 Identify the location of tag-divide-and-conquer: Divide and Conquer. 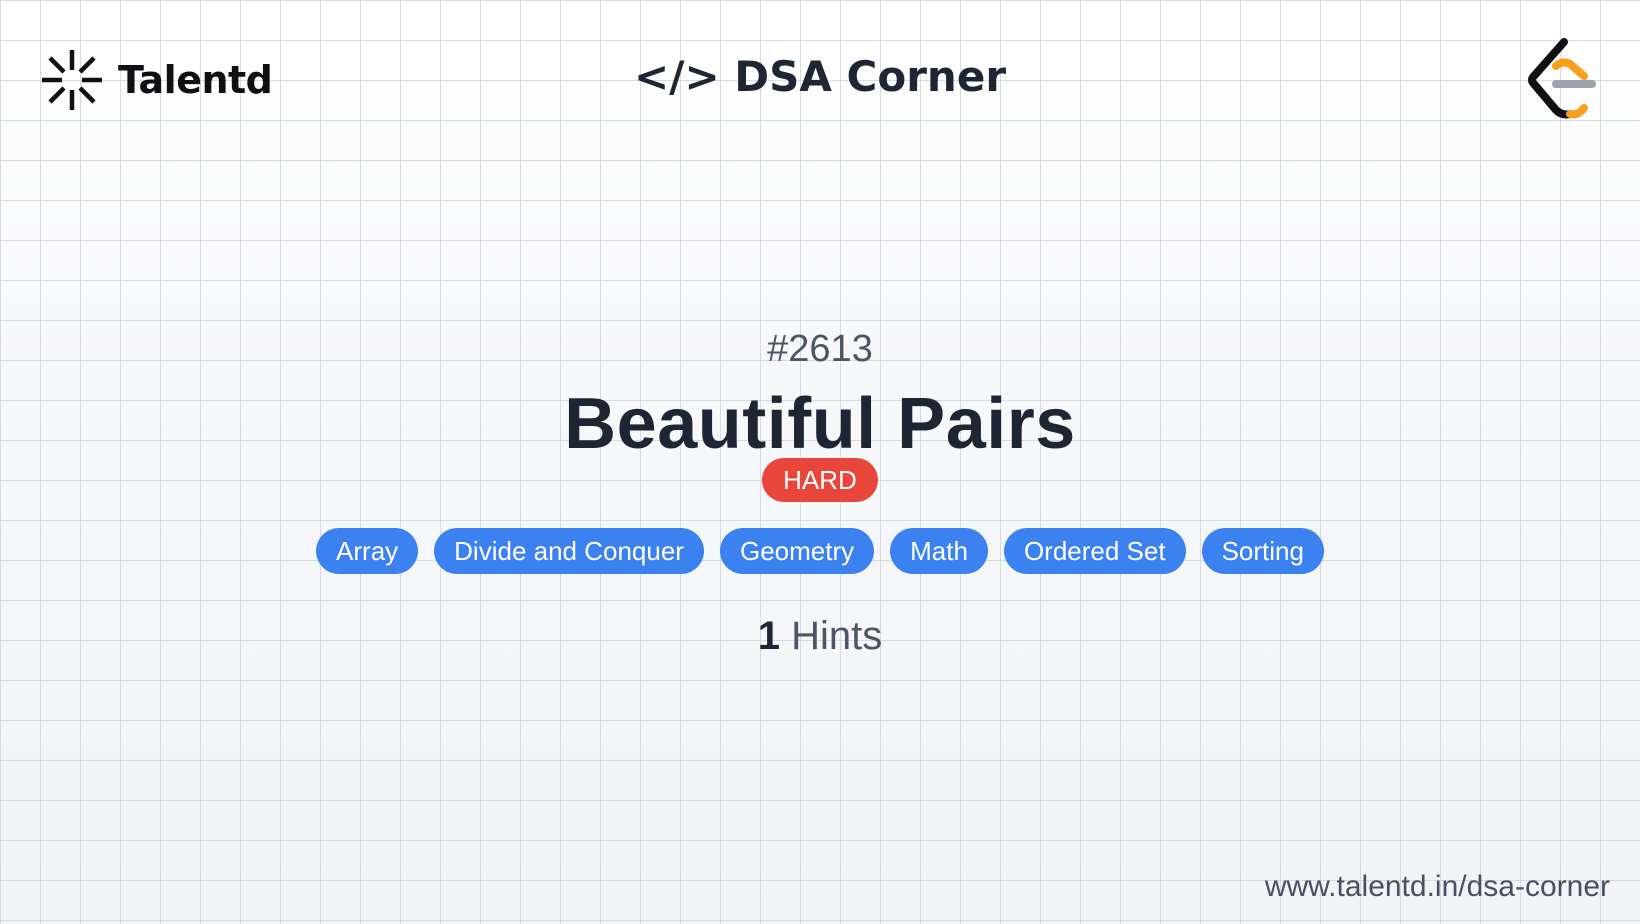
(569, 551).